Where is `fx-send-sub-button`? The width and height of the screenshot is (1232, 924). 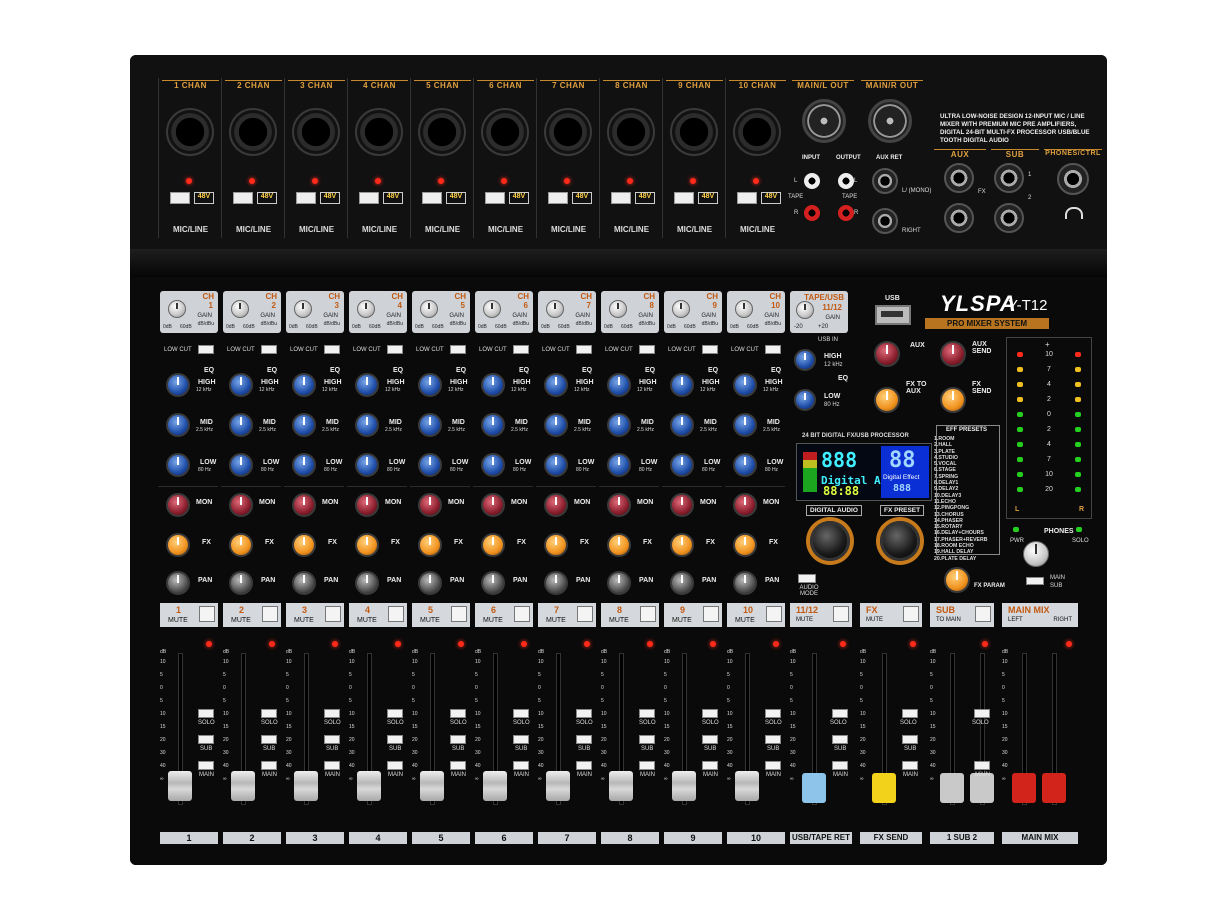 fx-send-sub-button is located at coordinates (910, 739).